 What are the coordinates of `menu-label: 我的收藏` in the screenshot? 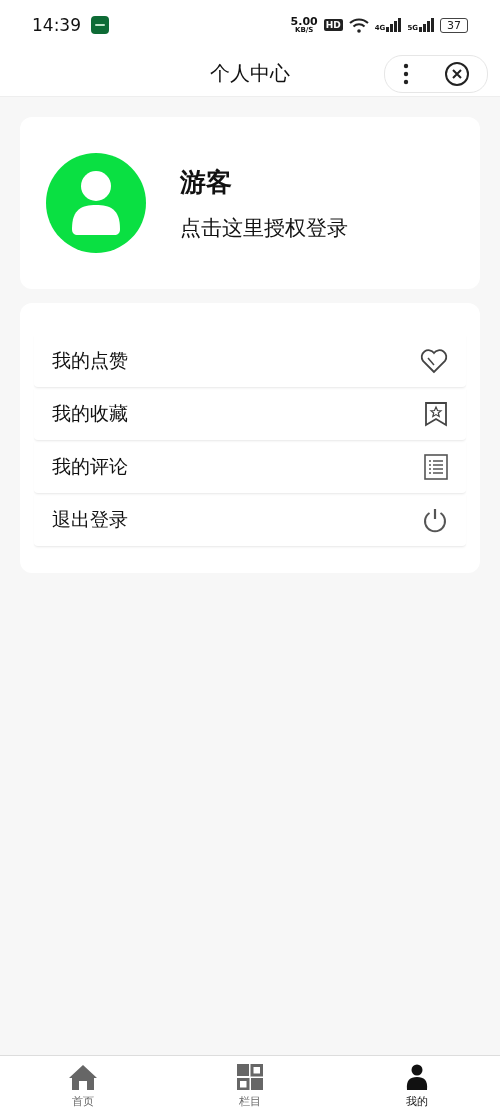 It's located at (90, 413).